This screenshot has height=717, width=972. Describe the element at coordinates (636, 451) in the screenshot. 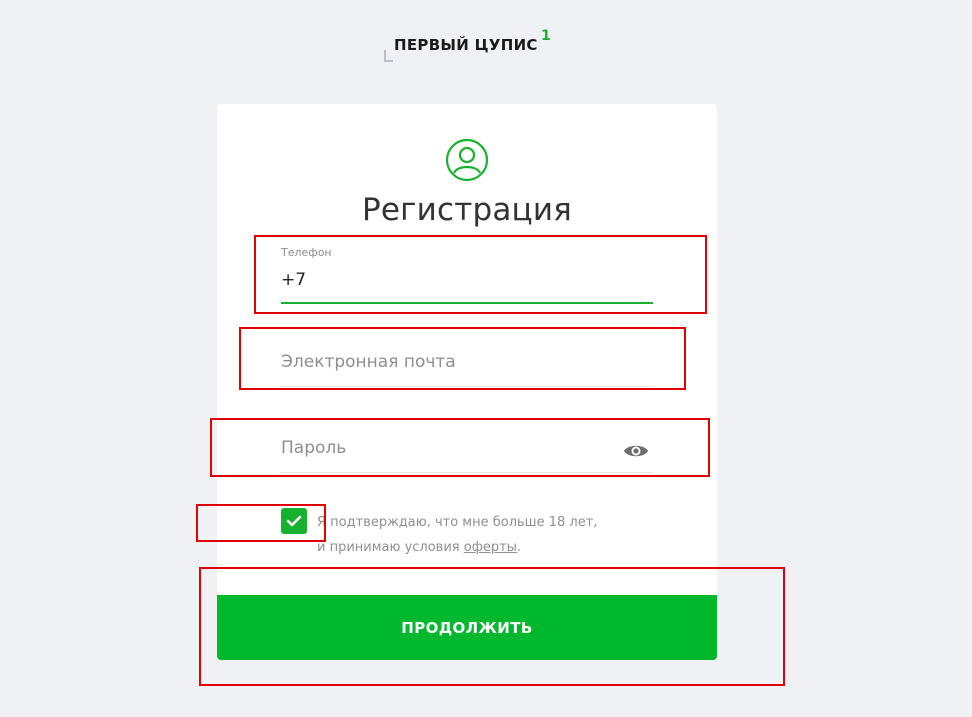

I see `eye-icon` at that location.